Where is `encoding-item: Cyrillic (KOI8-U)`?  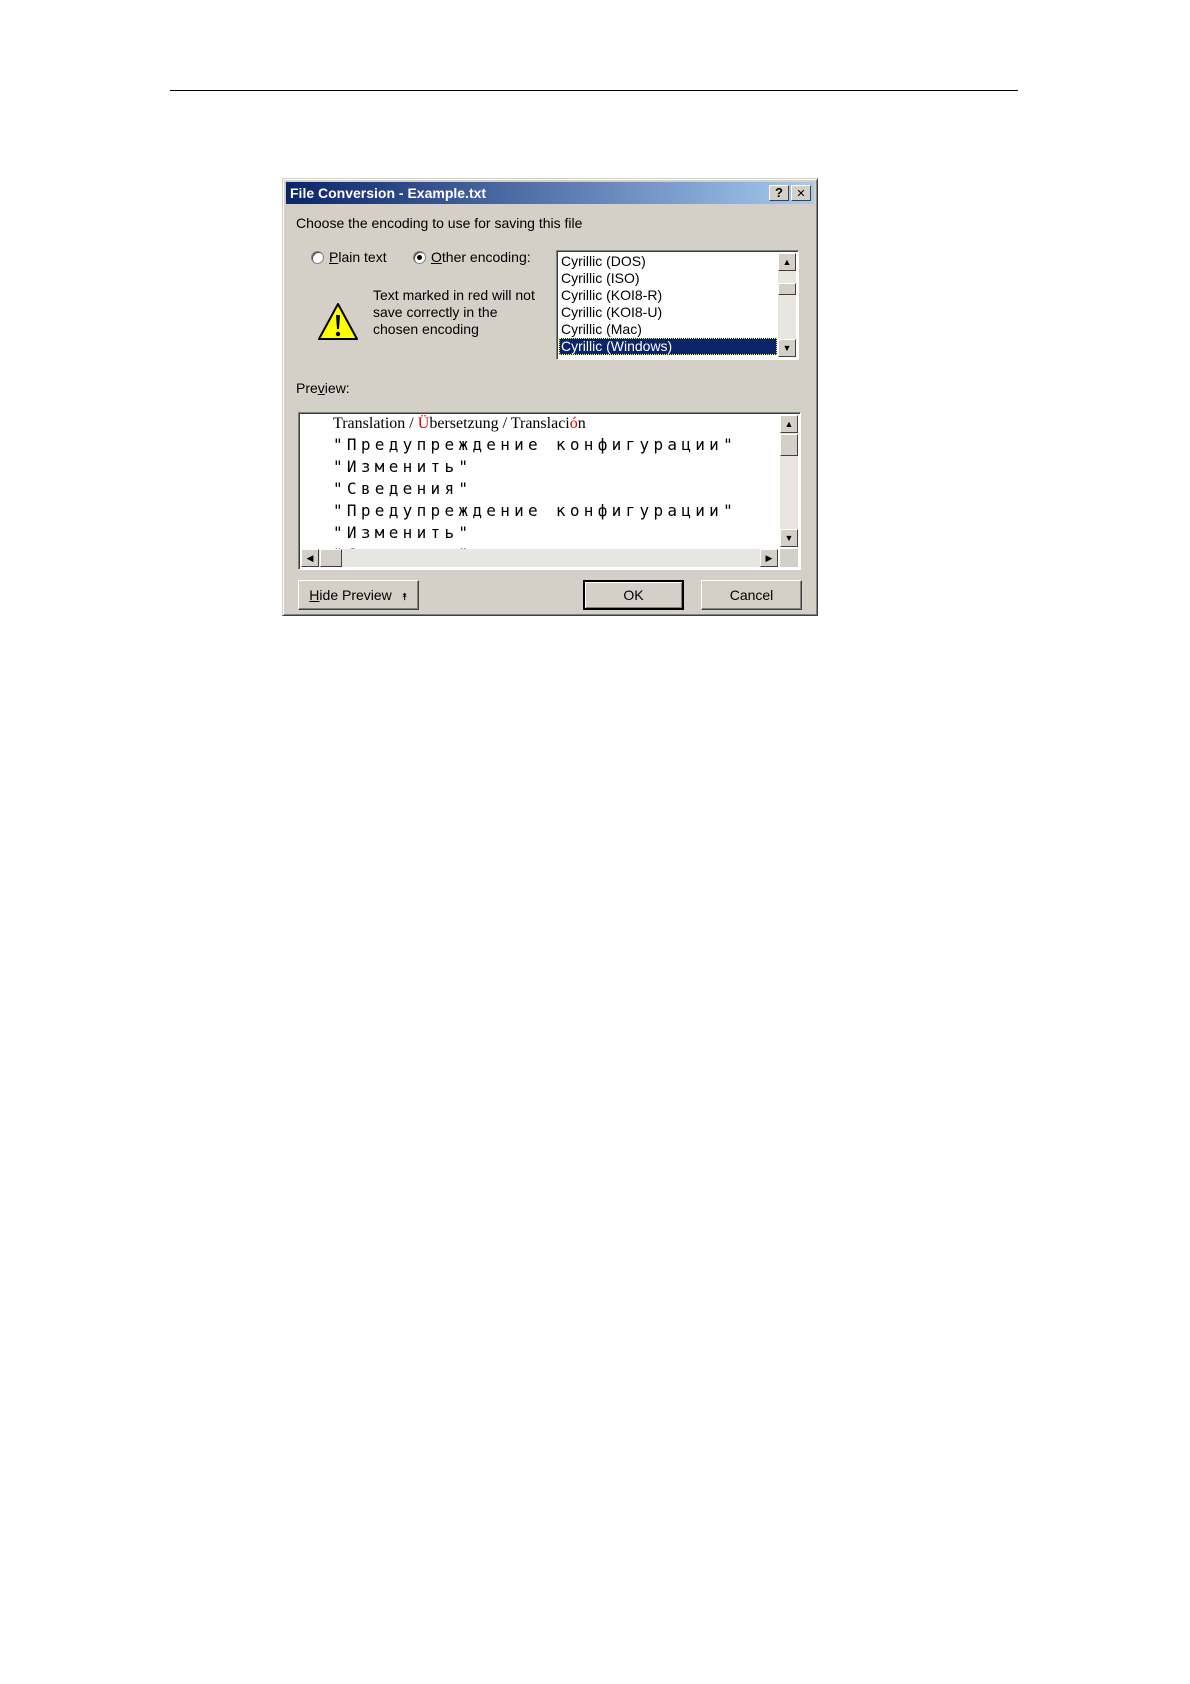
encoding-item: Cyrillic (KOI8-U) is located at coordinates (668, 312).